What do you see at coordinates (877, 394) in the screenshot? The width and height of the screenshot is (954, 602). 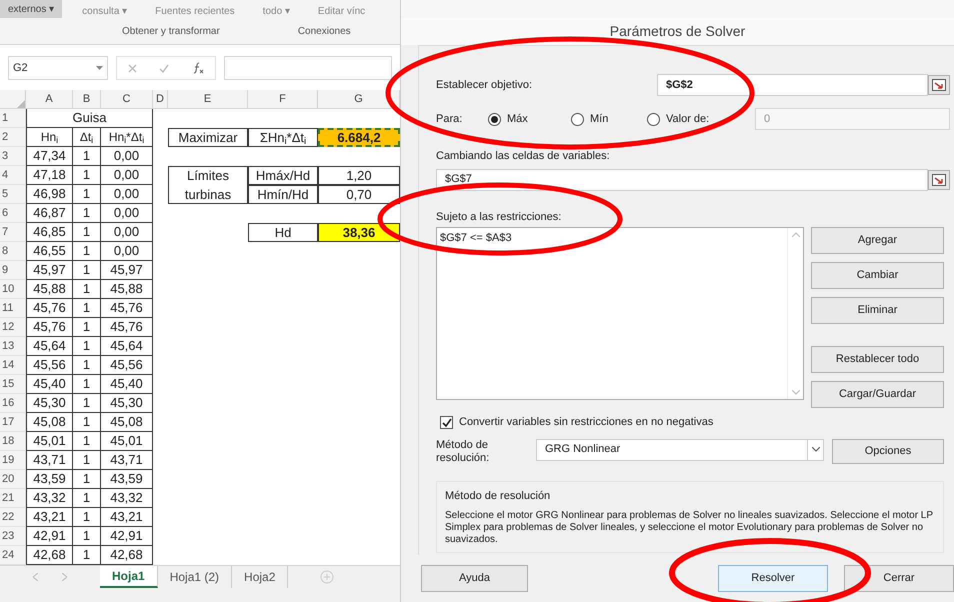 I see `dialog-button: Cargar/Guardar` at bounding box center [877, 394].